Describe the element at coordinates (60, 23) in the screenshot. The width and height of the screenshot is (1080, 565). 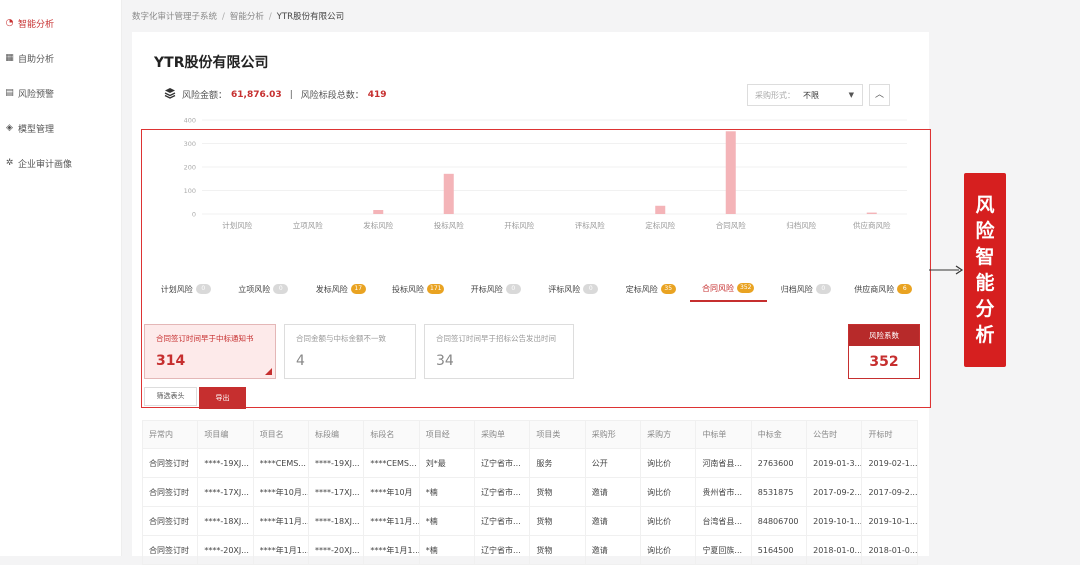
I see `sidebar-item-intelligent-analysis: ◔ 智能分析` at that location.